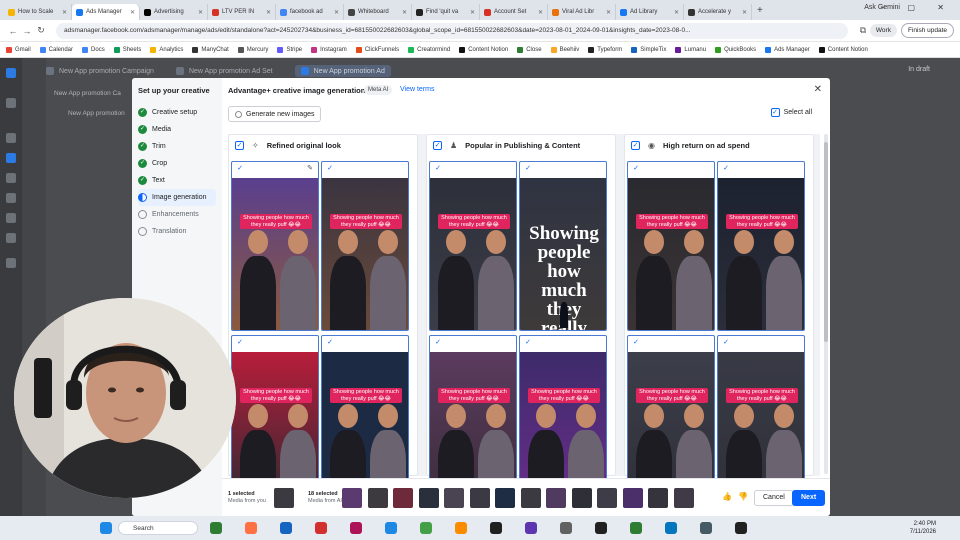  I want to click on table-icon, so click(11, 158).